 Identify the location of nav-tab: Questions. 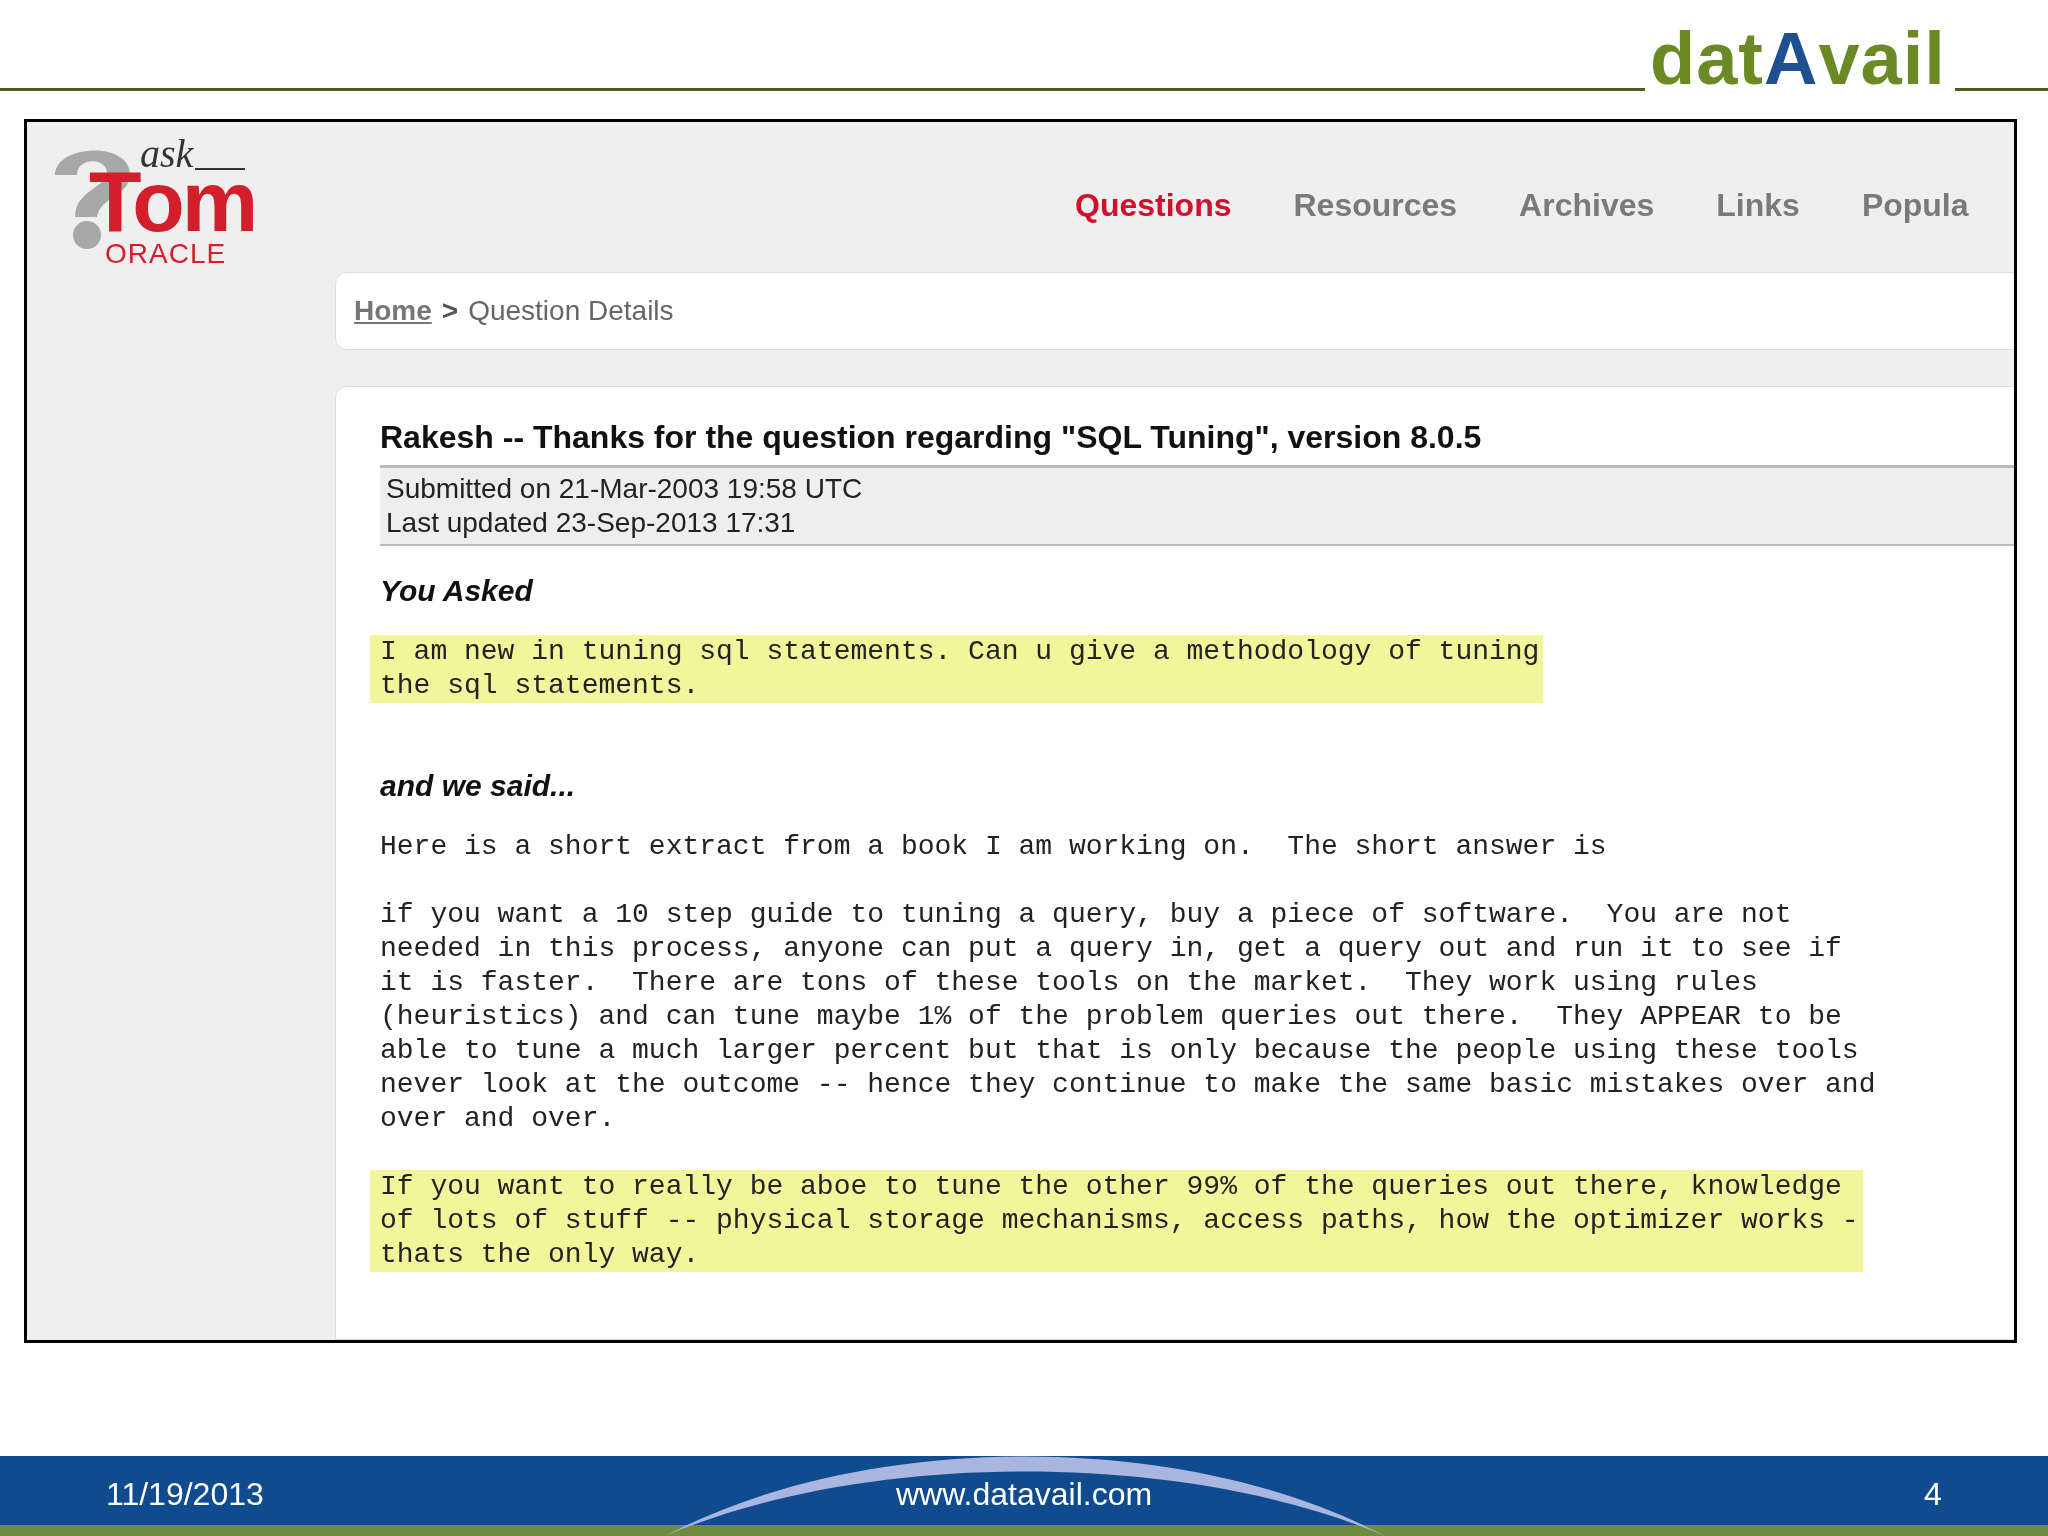
(1153, 204).